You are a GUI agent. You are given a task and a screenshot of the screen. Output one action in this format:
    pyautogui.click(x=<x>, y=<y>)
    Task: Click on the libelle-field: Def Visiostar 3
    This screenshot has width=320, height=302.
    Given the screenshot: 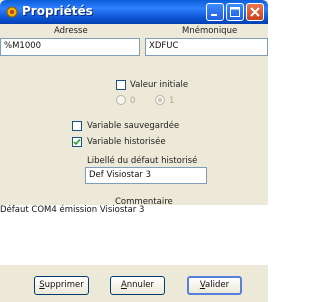 What is the action you would take?
    pyautogui.click(x=146, y=175)
    